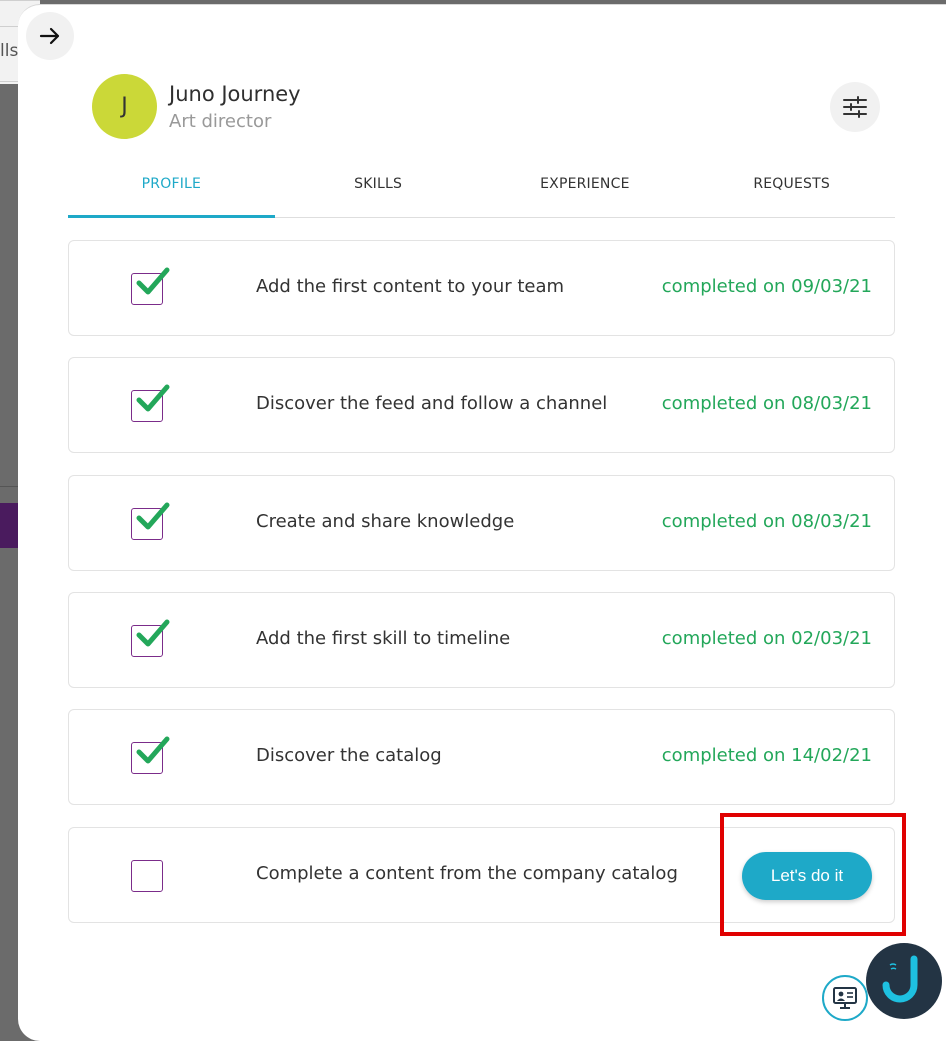  What do you see at coordinates (766, 286) in the screenshot?
I see `task-status: completed on 09/03/21` at bounding box center [766, 286].